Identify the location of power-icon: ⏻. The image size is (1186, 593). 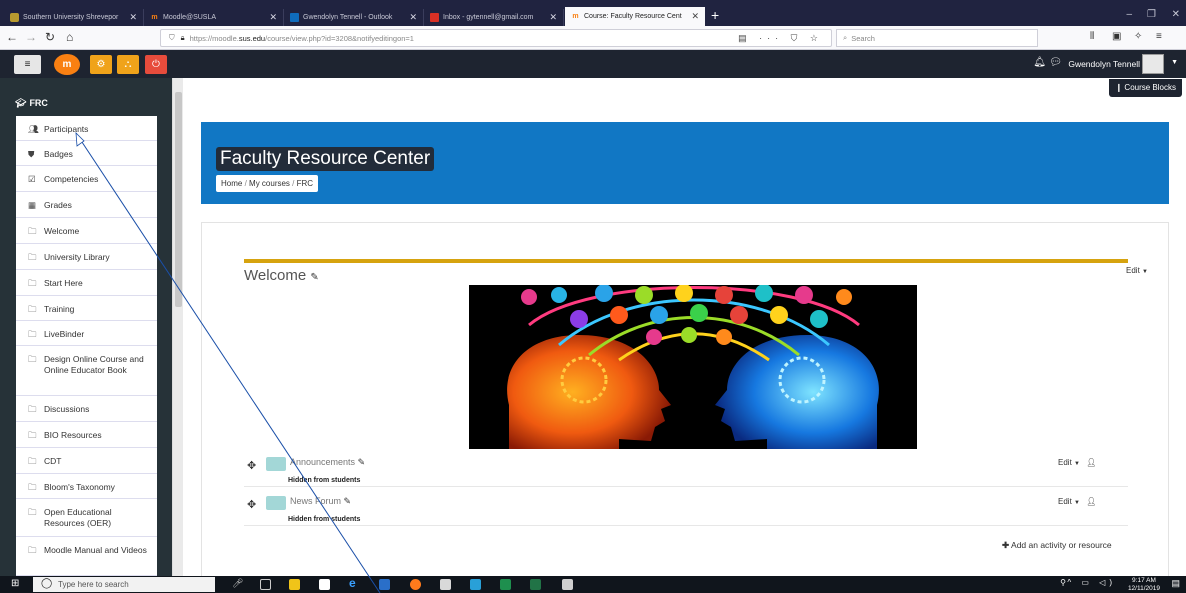
(156, 64).